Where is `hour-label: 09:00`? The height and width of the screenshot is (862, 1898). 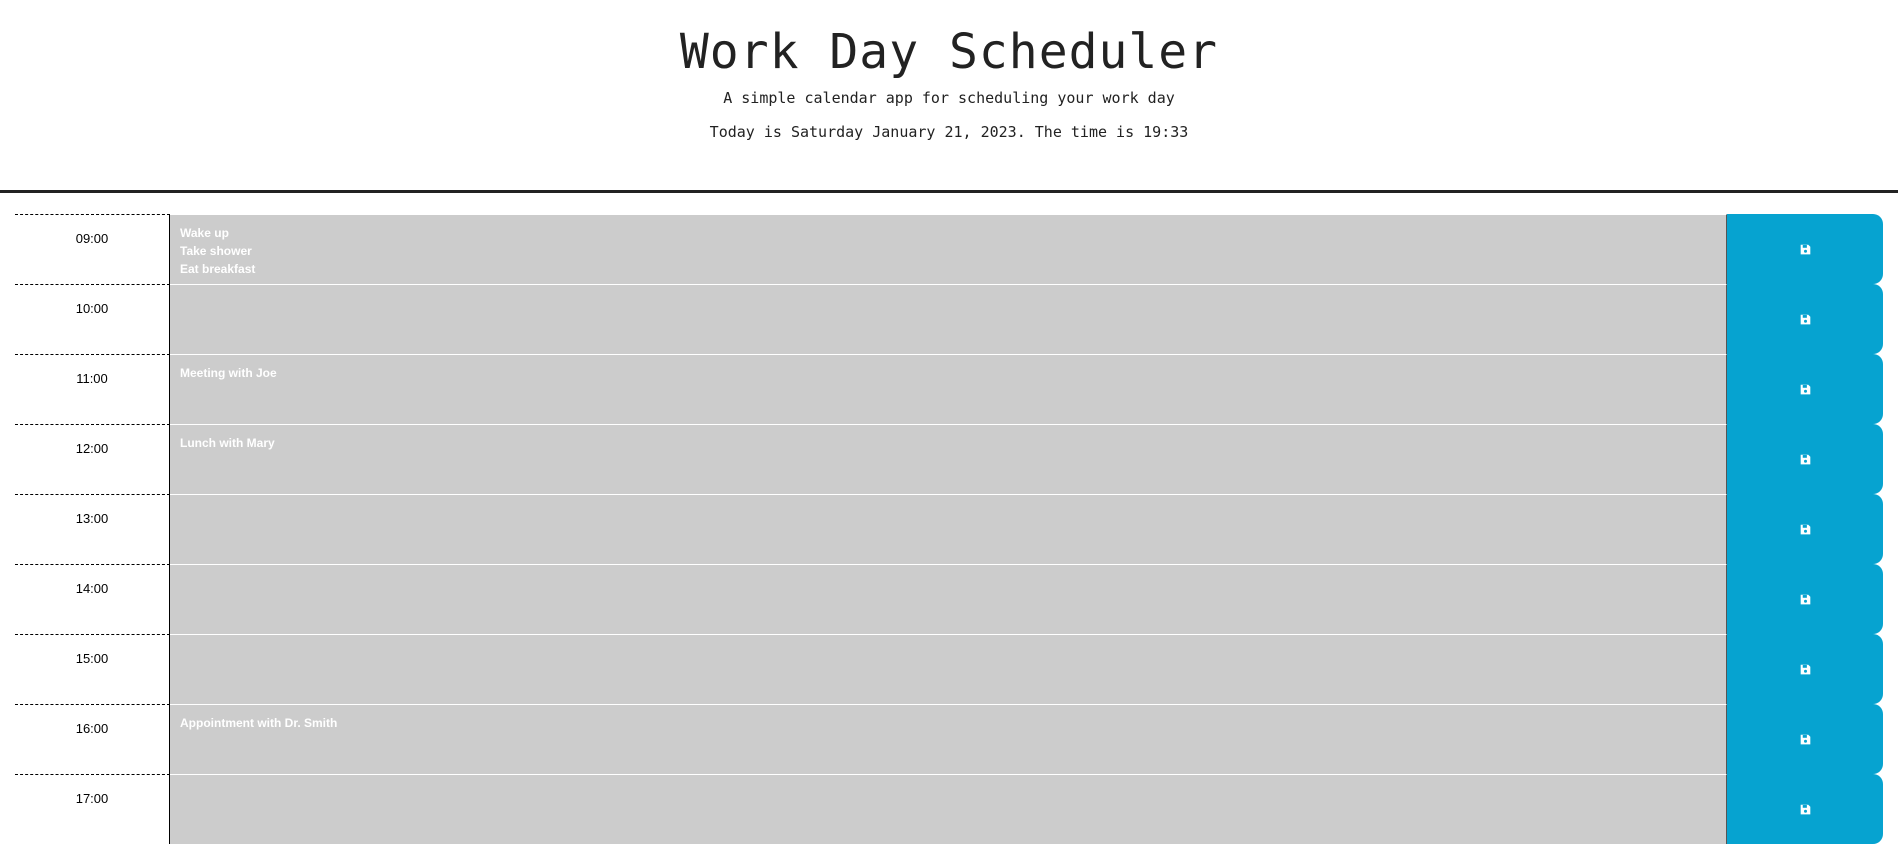 hour-label: 09:00 is located at coordinates (92, 249).